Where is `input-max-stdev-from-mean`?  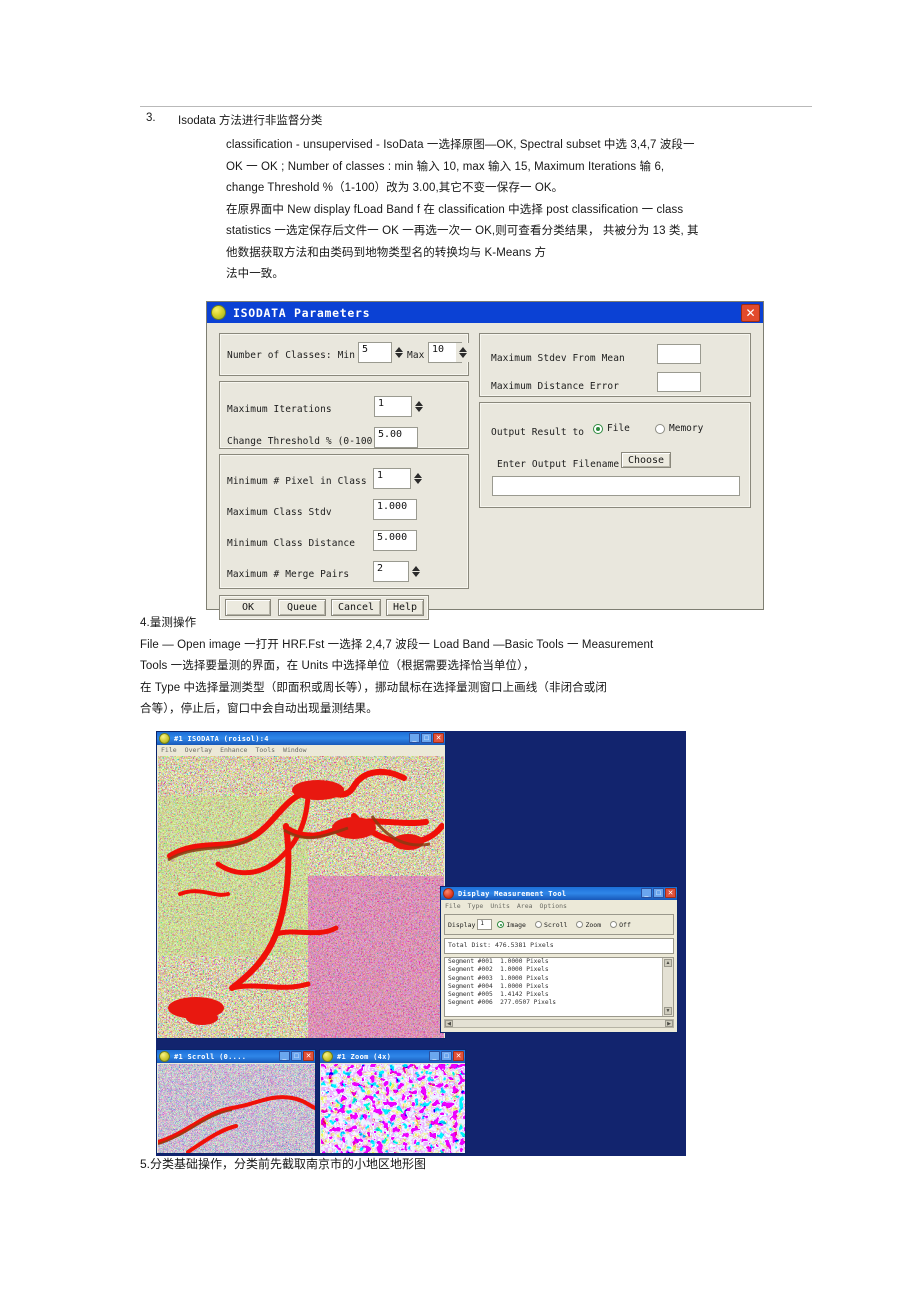 input-max-stdev-from-mean is located at coordinates (679, 354).